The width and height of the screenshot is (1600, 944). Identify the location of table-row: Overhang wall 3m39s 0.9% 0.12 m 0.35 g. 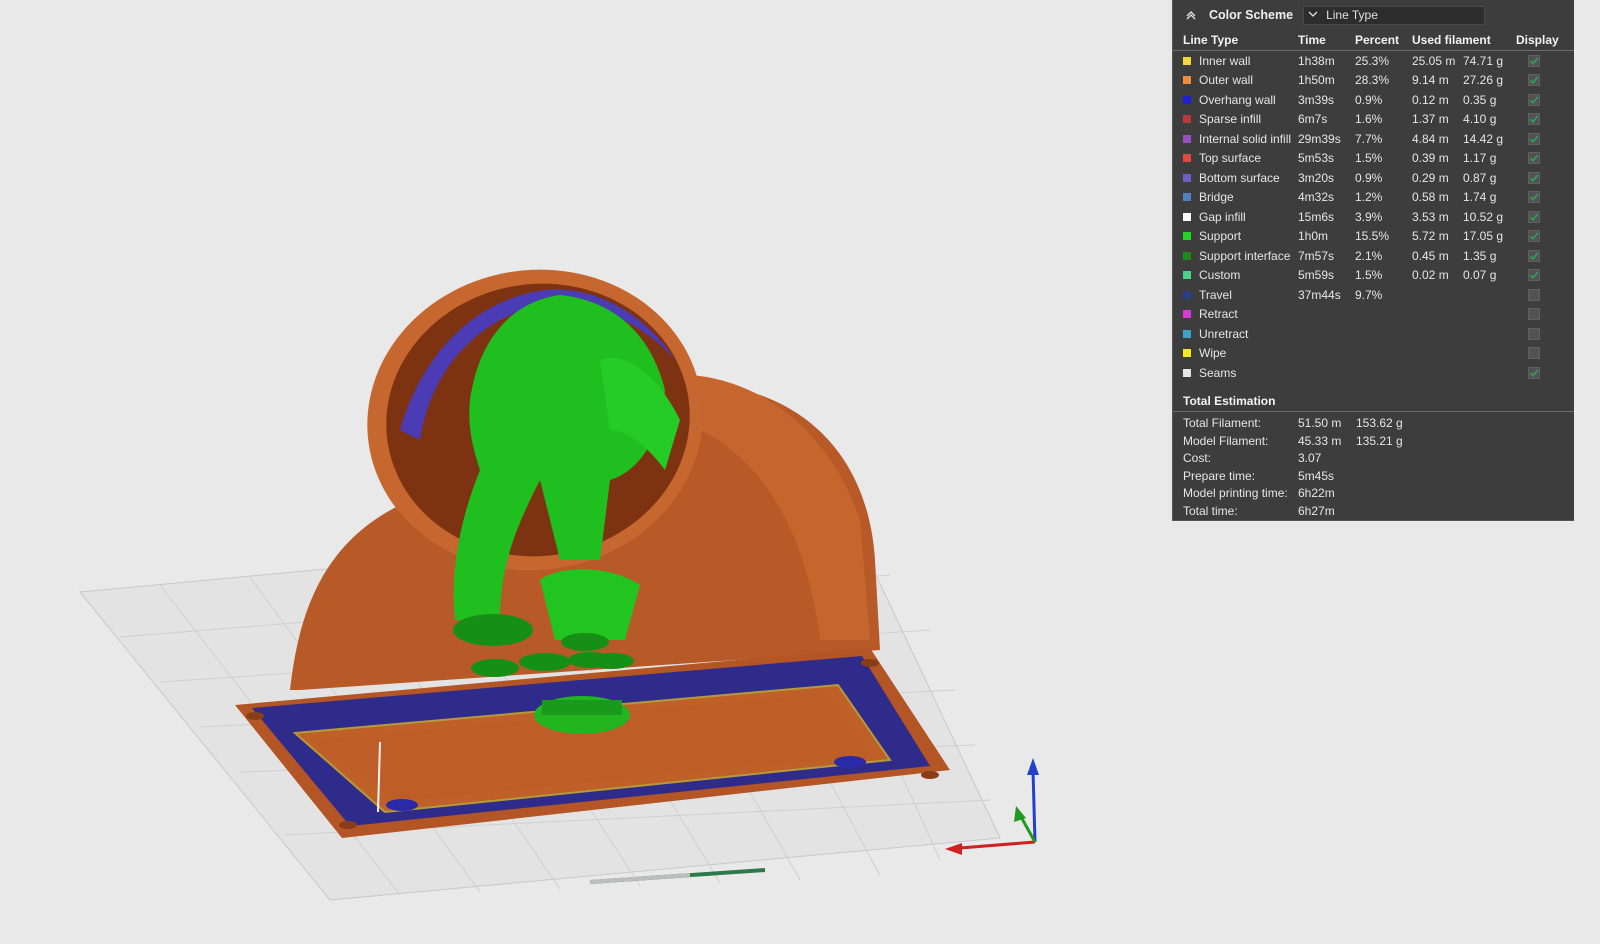
(1373, 100).